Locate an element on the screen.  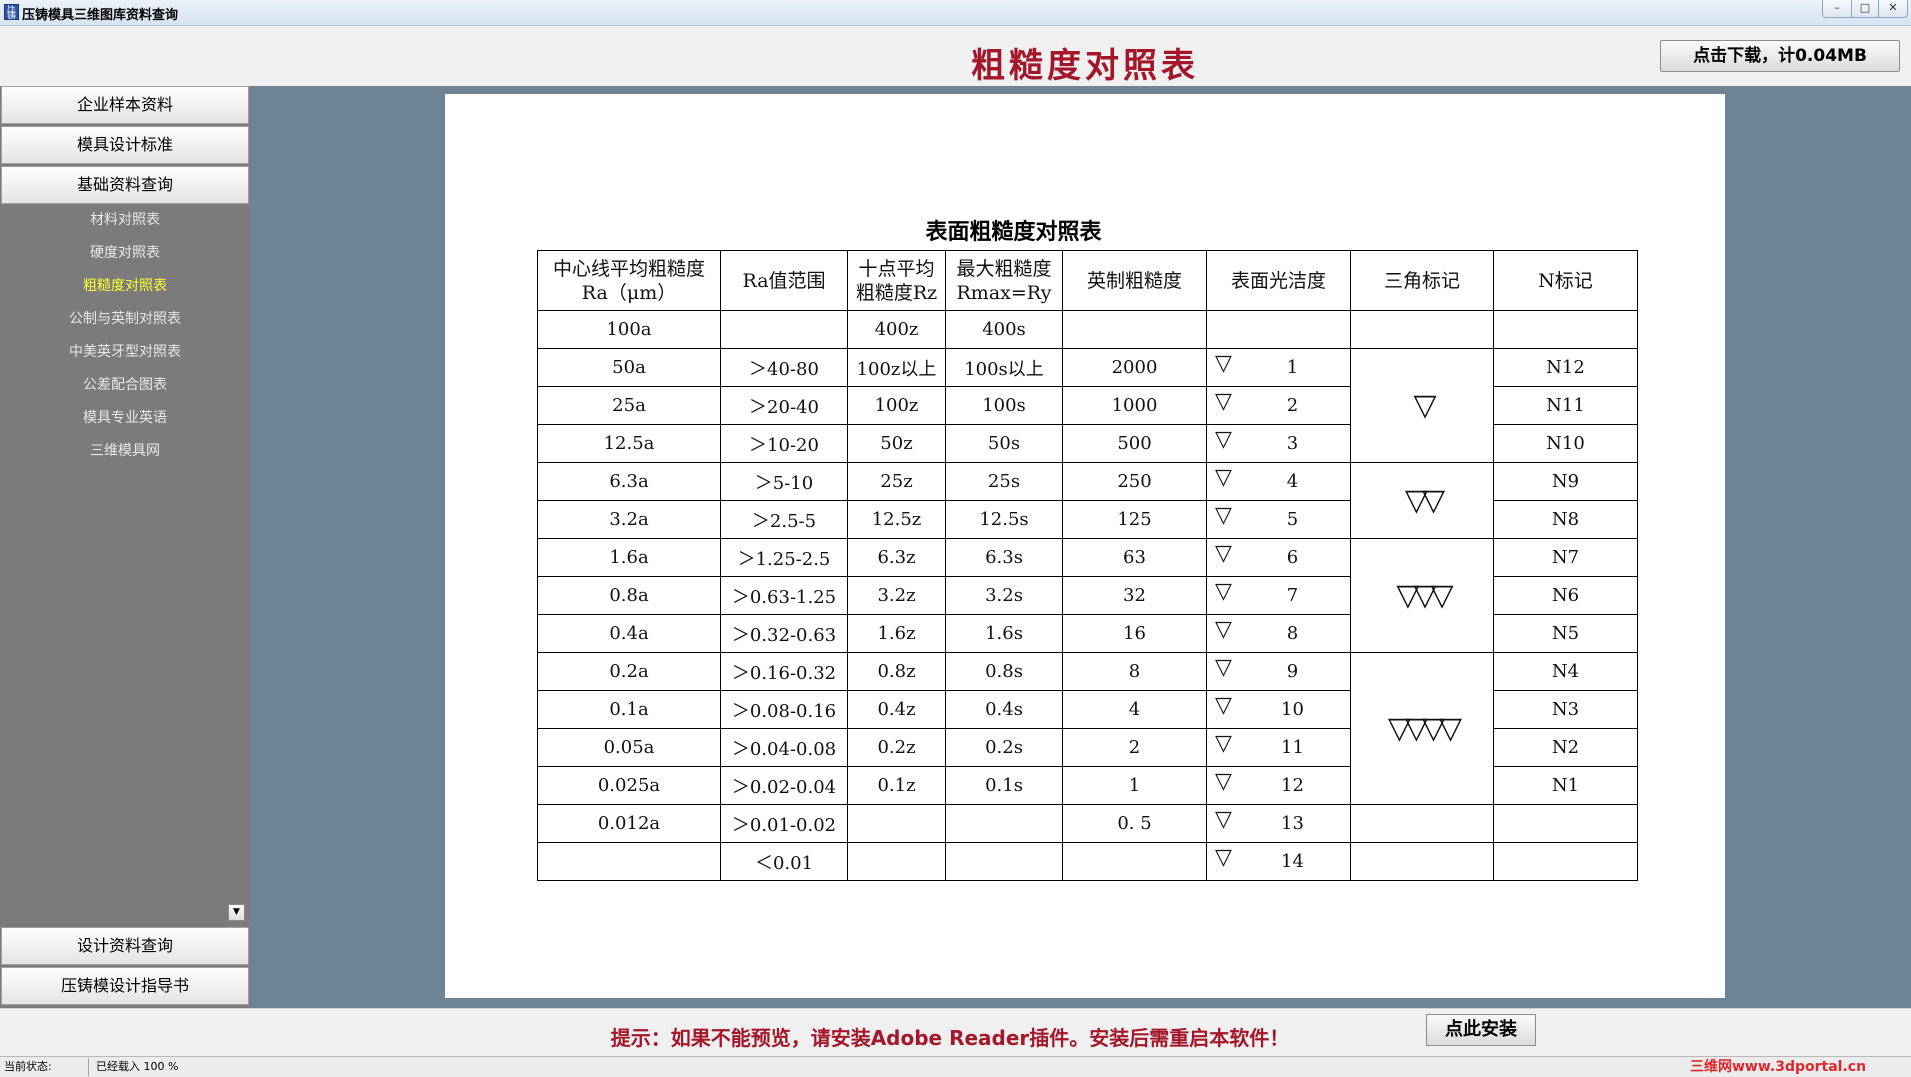
cell-finish: ▽ 11 is located at coordinates (1278, 747).